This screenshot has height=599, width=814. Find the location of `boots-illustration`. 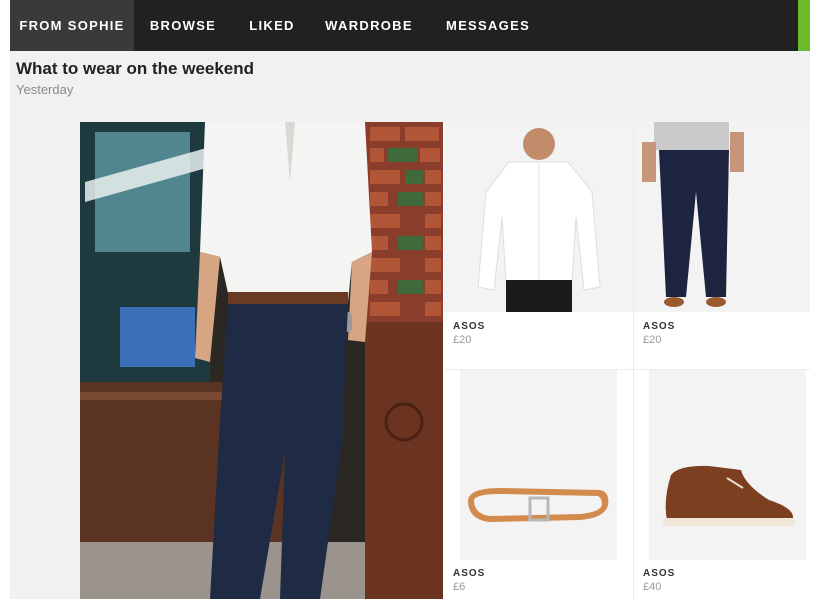

boots-illustration is located at coordinates (727, 465).